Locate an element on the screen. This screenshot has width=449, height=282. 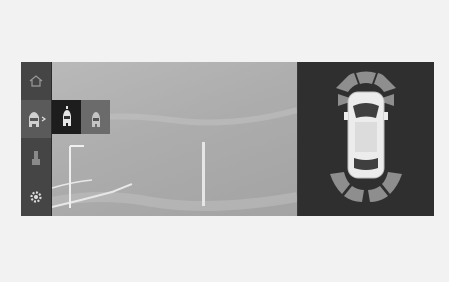
parking-line is located at coordinates (203, 174).